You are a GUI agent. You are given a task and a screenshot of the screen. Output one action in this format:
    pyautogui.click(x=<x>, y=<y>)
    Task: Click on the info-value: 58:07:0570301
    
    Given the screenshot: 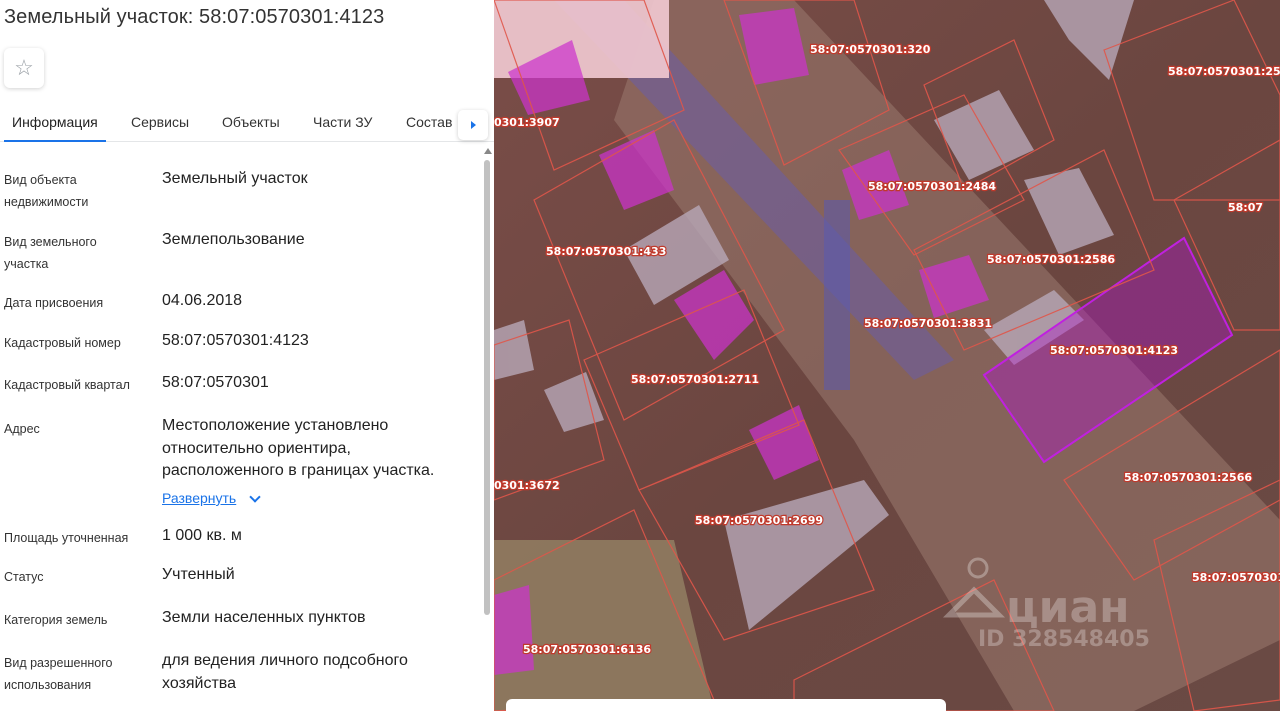 What is the action you would take?
    pyautogui.click(x=319, y=383)
    